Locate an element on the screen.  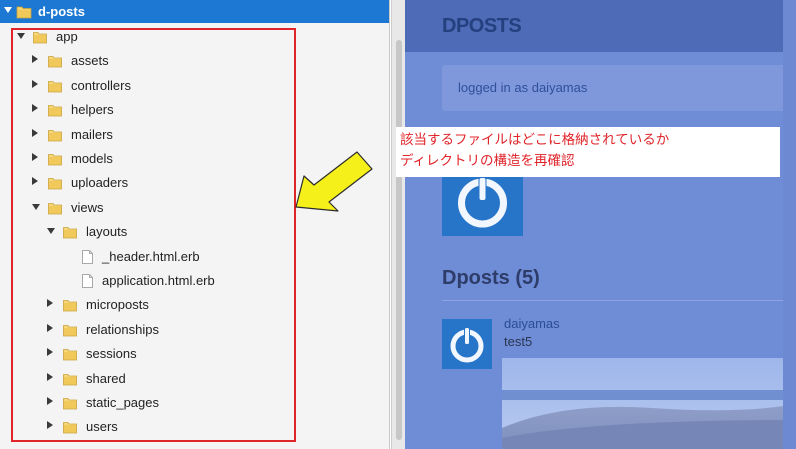
annotation-note: 該当するファイルはどこに格納されているか ディレクトリの構造を再確認 is located at coordinates (588, 152).